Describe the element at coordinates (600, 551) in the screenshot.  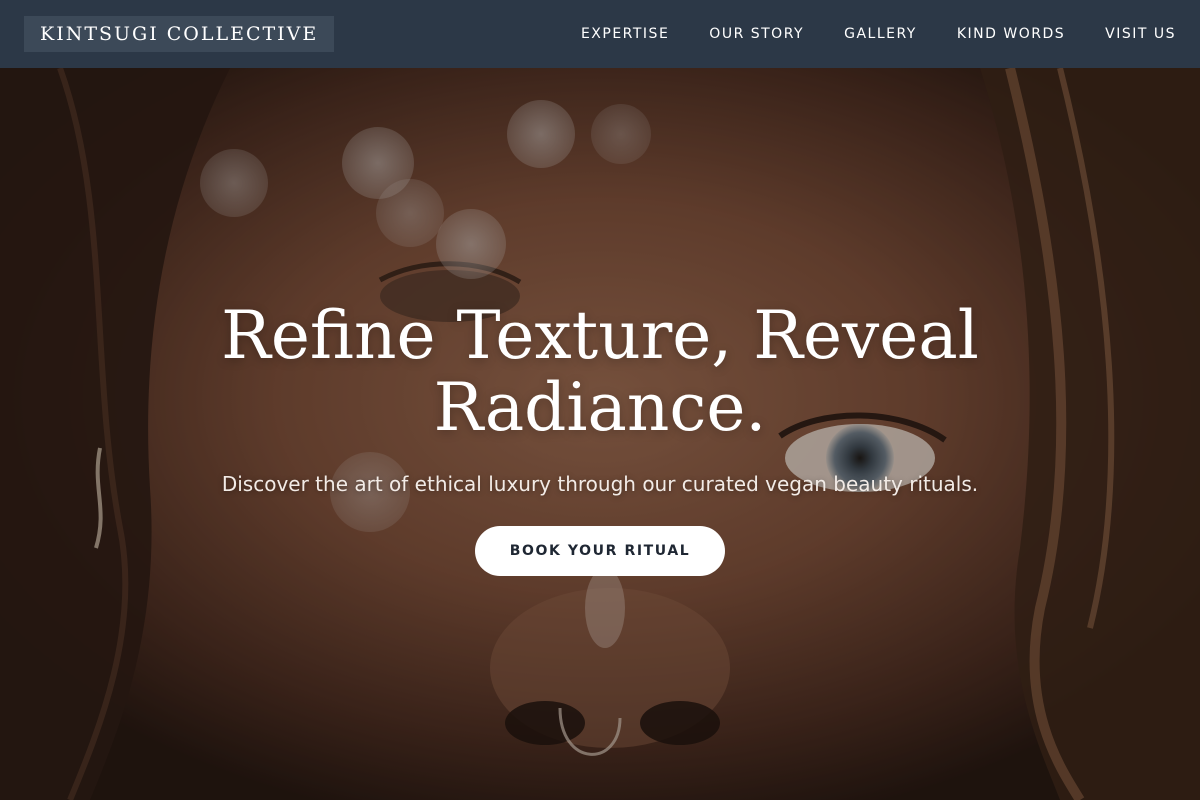
I see `book-your-ritual-button: BOOK YOUR RITUAL` at that location.